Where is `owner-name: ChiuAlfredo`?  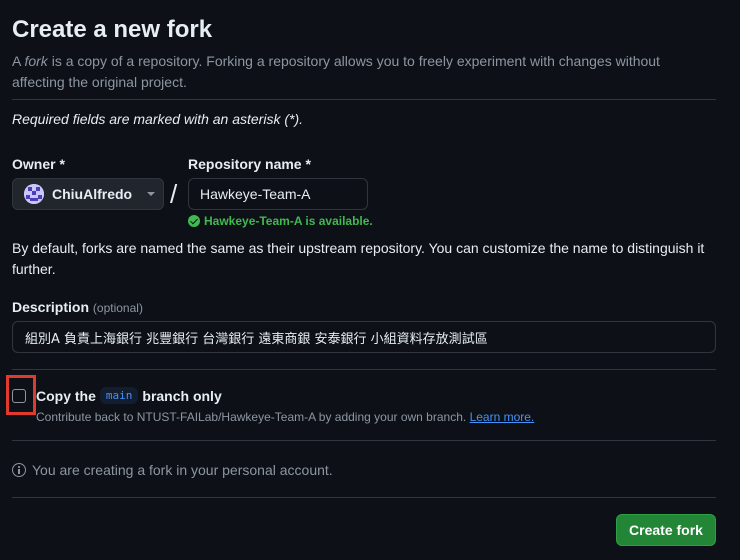 owner-name: ChiuAlfredo is located at coordinates (92, 194).